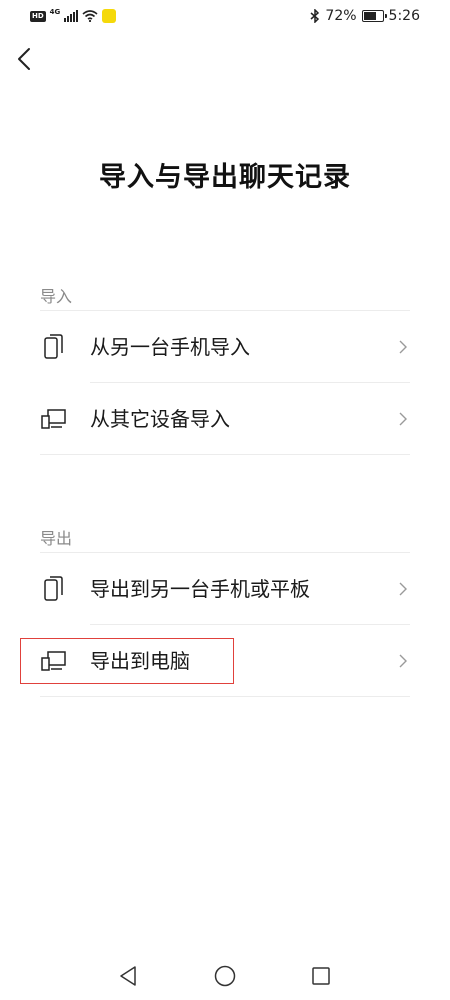 The height and width of the screenshot is (1000, 450). What do you see at coordinates (160, 419) in the screenshot?
I see `import-from-other-device-label: 从其它设备导入` at bounding box center [160, 419].